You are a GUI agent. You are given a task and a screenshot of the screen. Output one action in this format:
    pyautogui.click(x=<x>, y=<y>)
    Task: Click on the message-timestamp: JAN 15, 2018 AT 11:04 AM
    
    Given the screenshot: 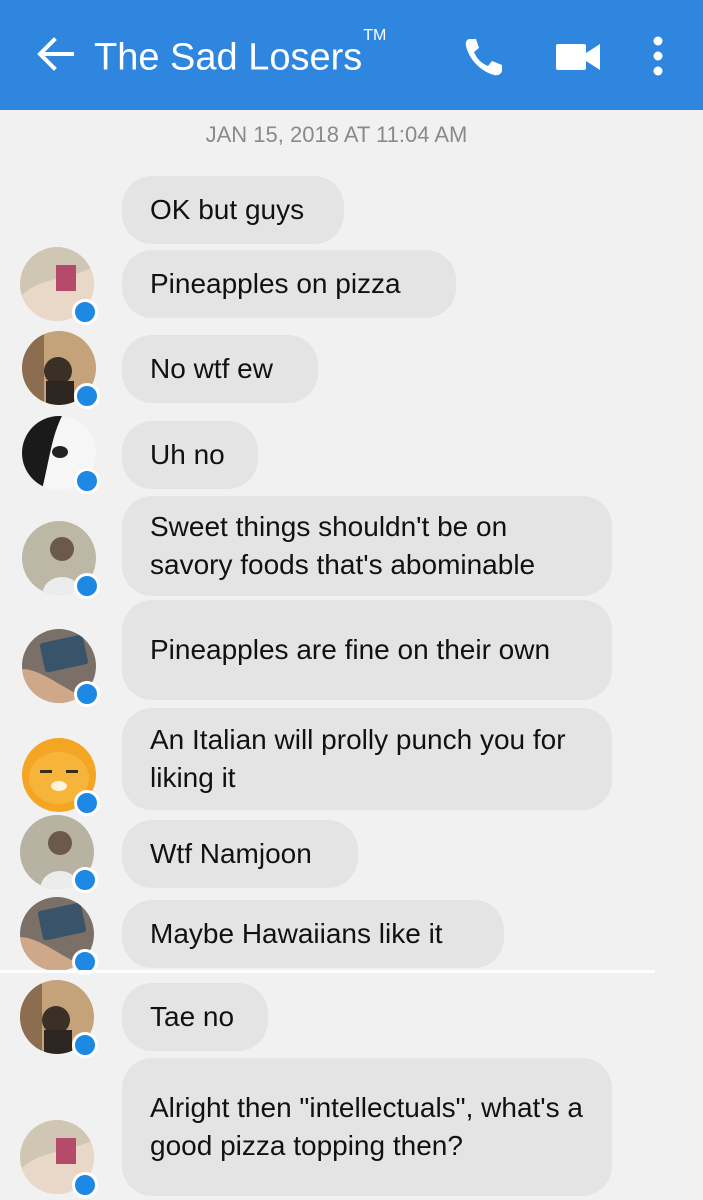 What is the action you would take?
    pyautogui.click(x=336, y=134)
    